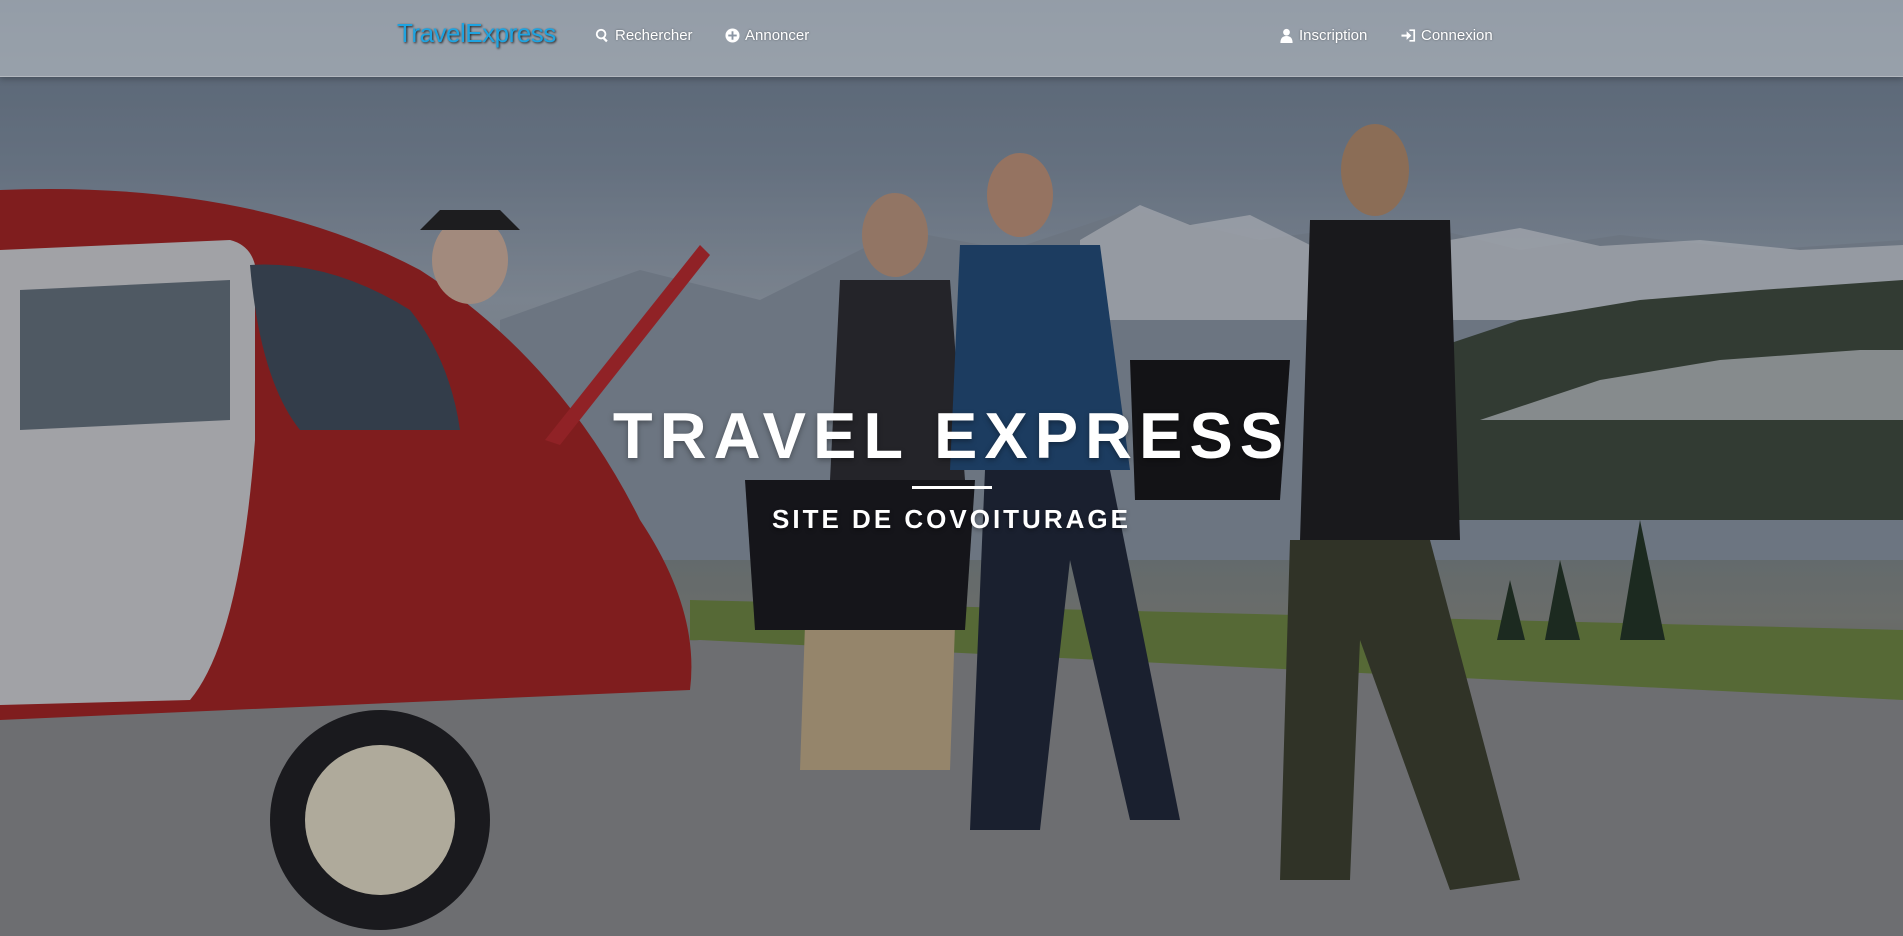 Image resolution: width=1903 pixels, height=936 pixels. I want to click on nav-search-link: Rechercher, so click(644, 35).